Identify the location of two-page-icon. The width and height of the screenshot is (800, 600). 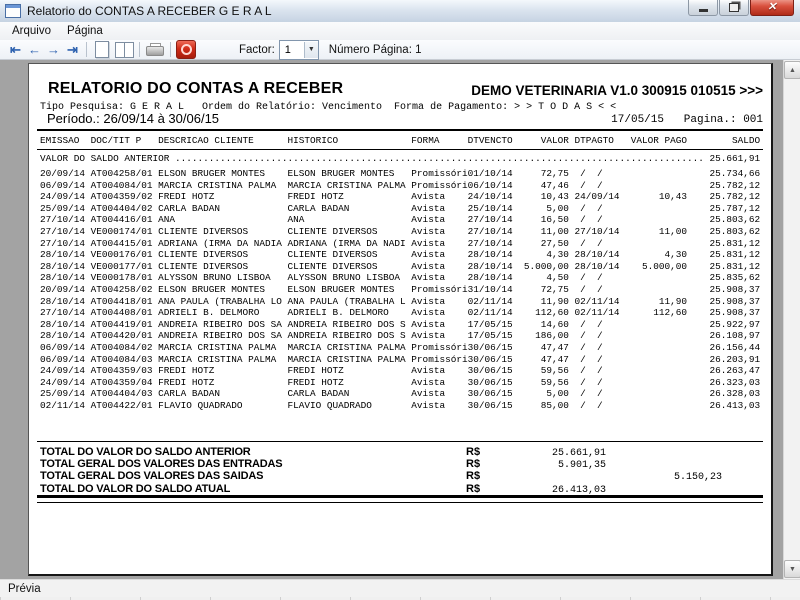
(124, 49).